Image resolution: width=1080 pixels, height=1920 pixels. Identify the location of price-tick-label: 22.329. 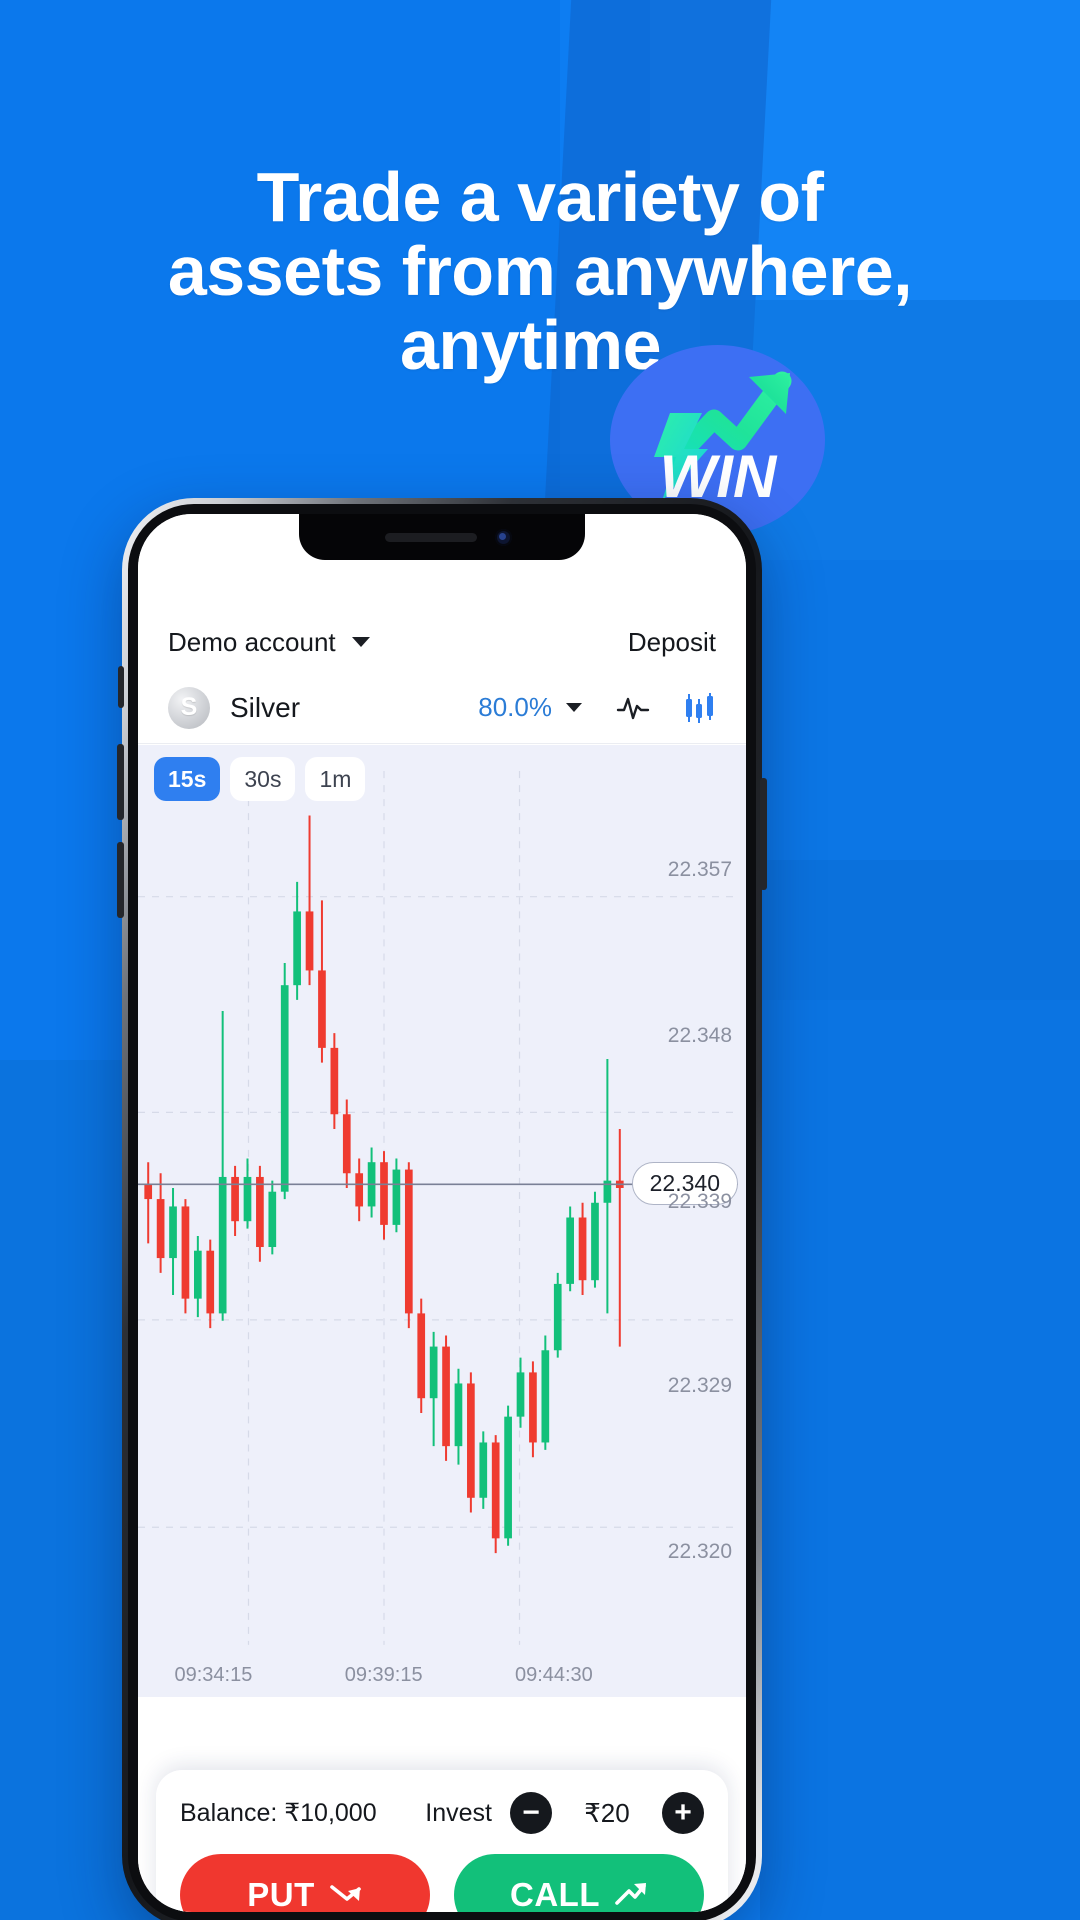
(699, 1386).